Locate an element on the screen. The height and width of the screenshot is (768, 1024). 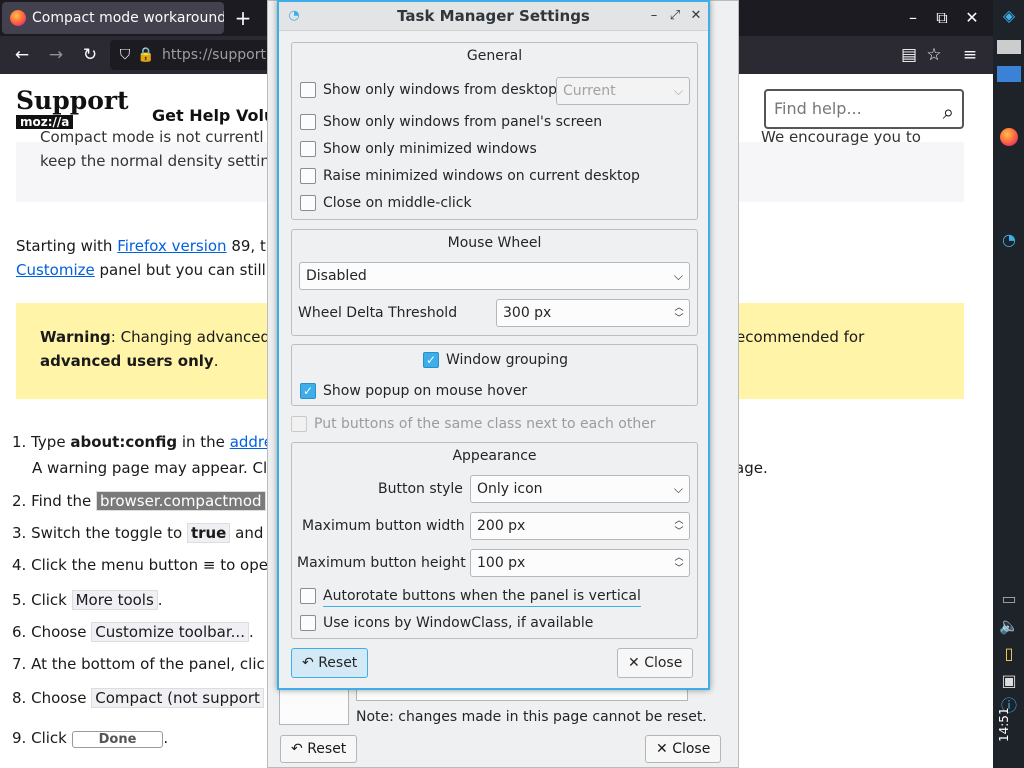
bg-preview-box is located at coordinates (314, 707).